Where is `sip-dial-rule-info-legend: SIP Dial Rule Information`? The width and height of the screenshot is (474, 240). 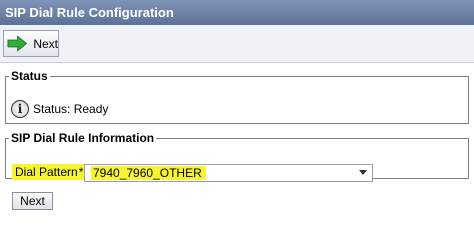
sip-dial-rule-info-legend: SIP Dial Rule Information is located at coordinates (83, 138).